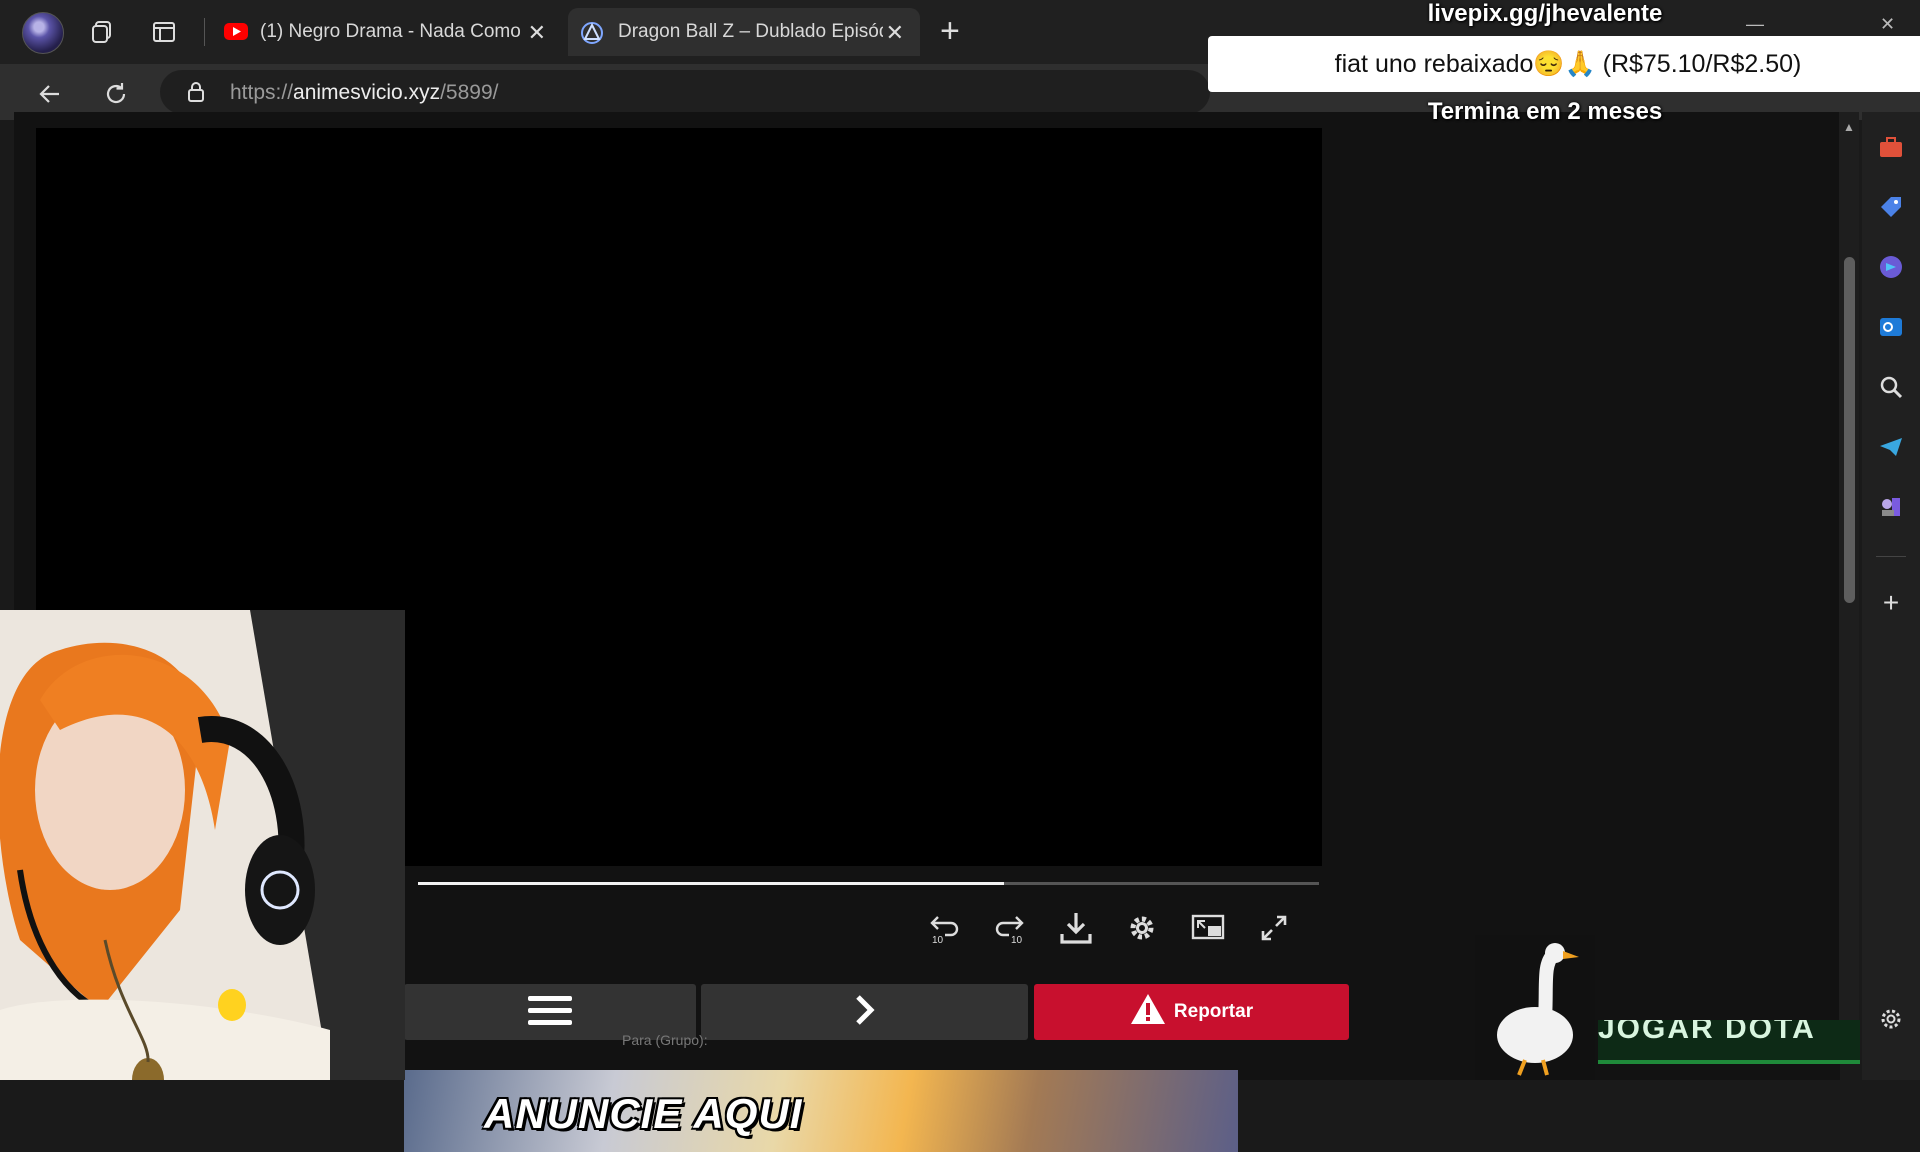  What do you see at coordinates (1545, 111) in the screenshot?
I see `donation-ends-text: Termina em 2 meses` at bounding box center [1545, 111].